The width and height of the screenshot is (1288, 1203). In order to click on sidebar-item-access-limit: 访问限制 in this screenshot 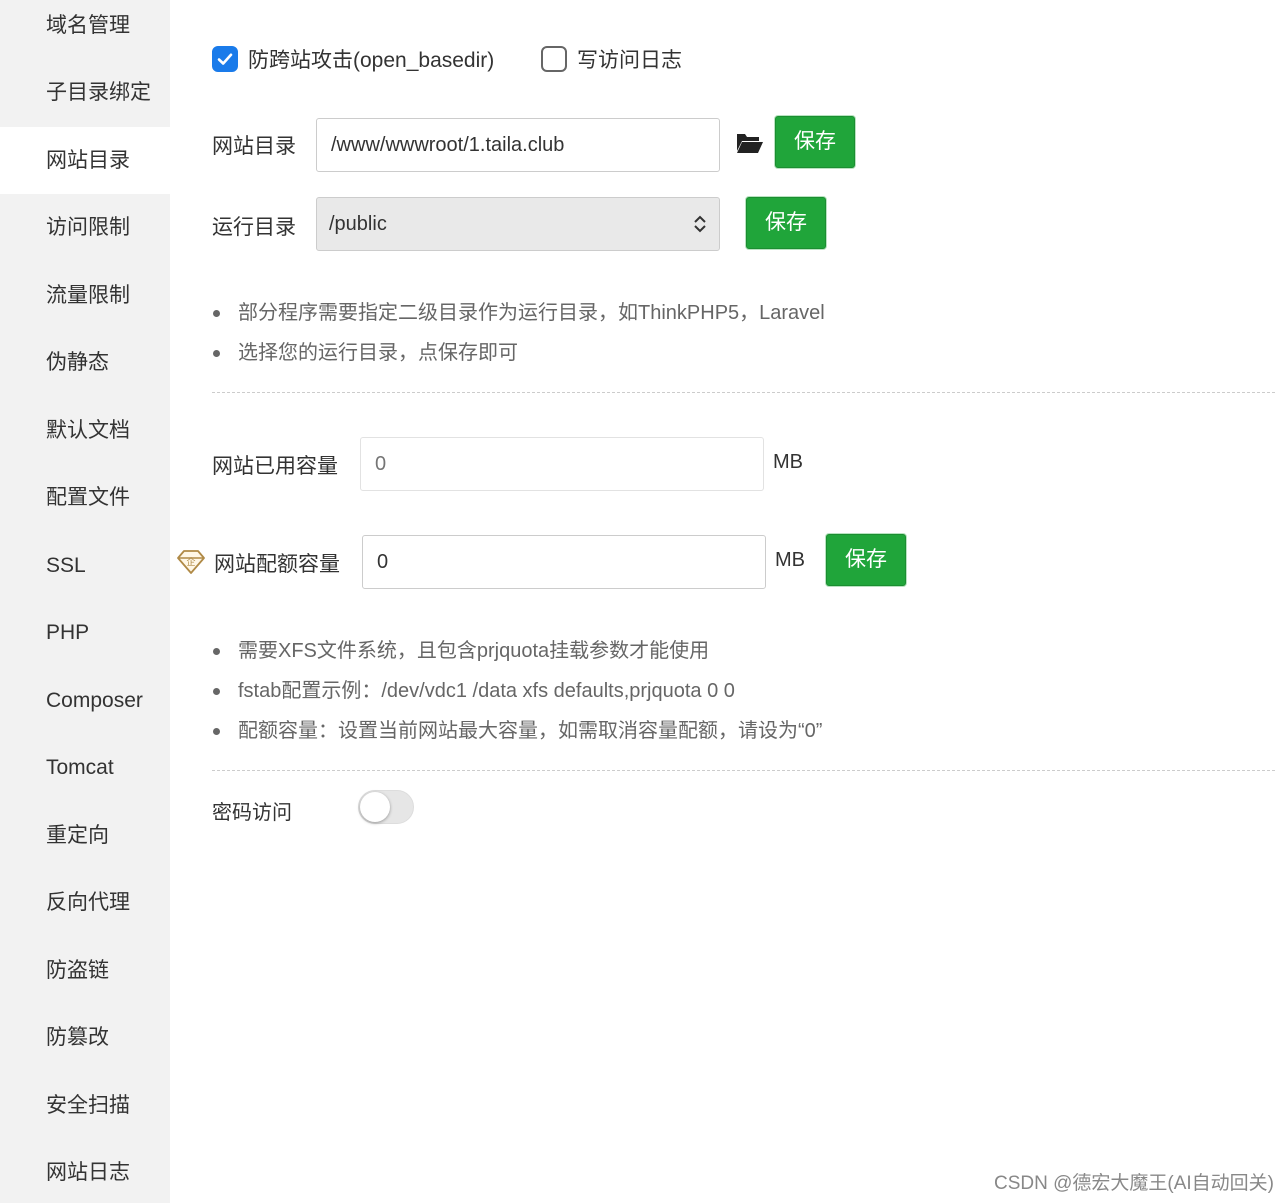, I will do `click(85, 227)`.